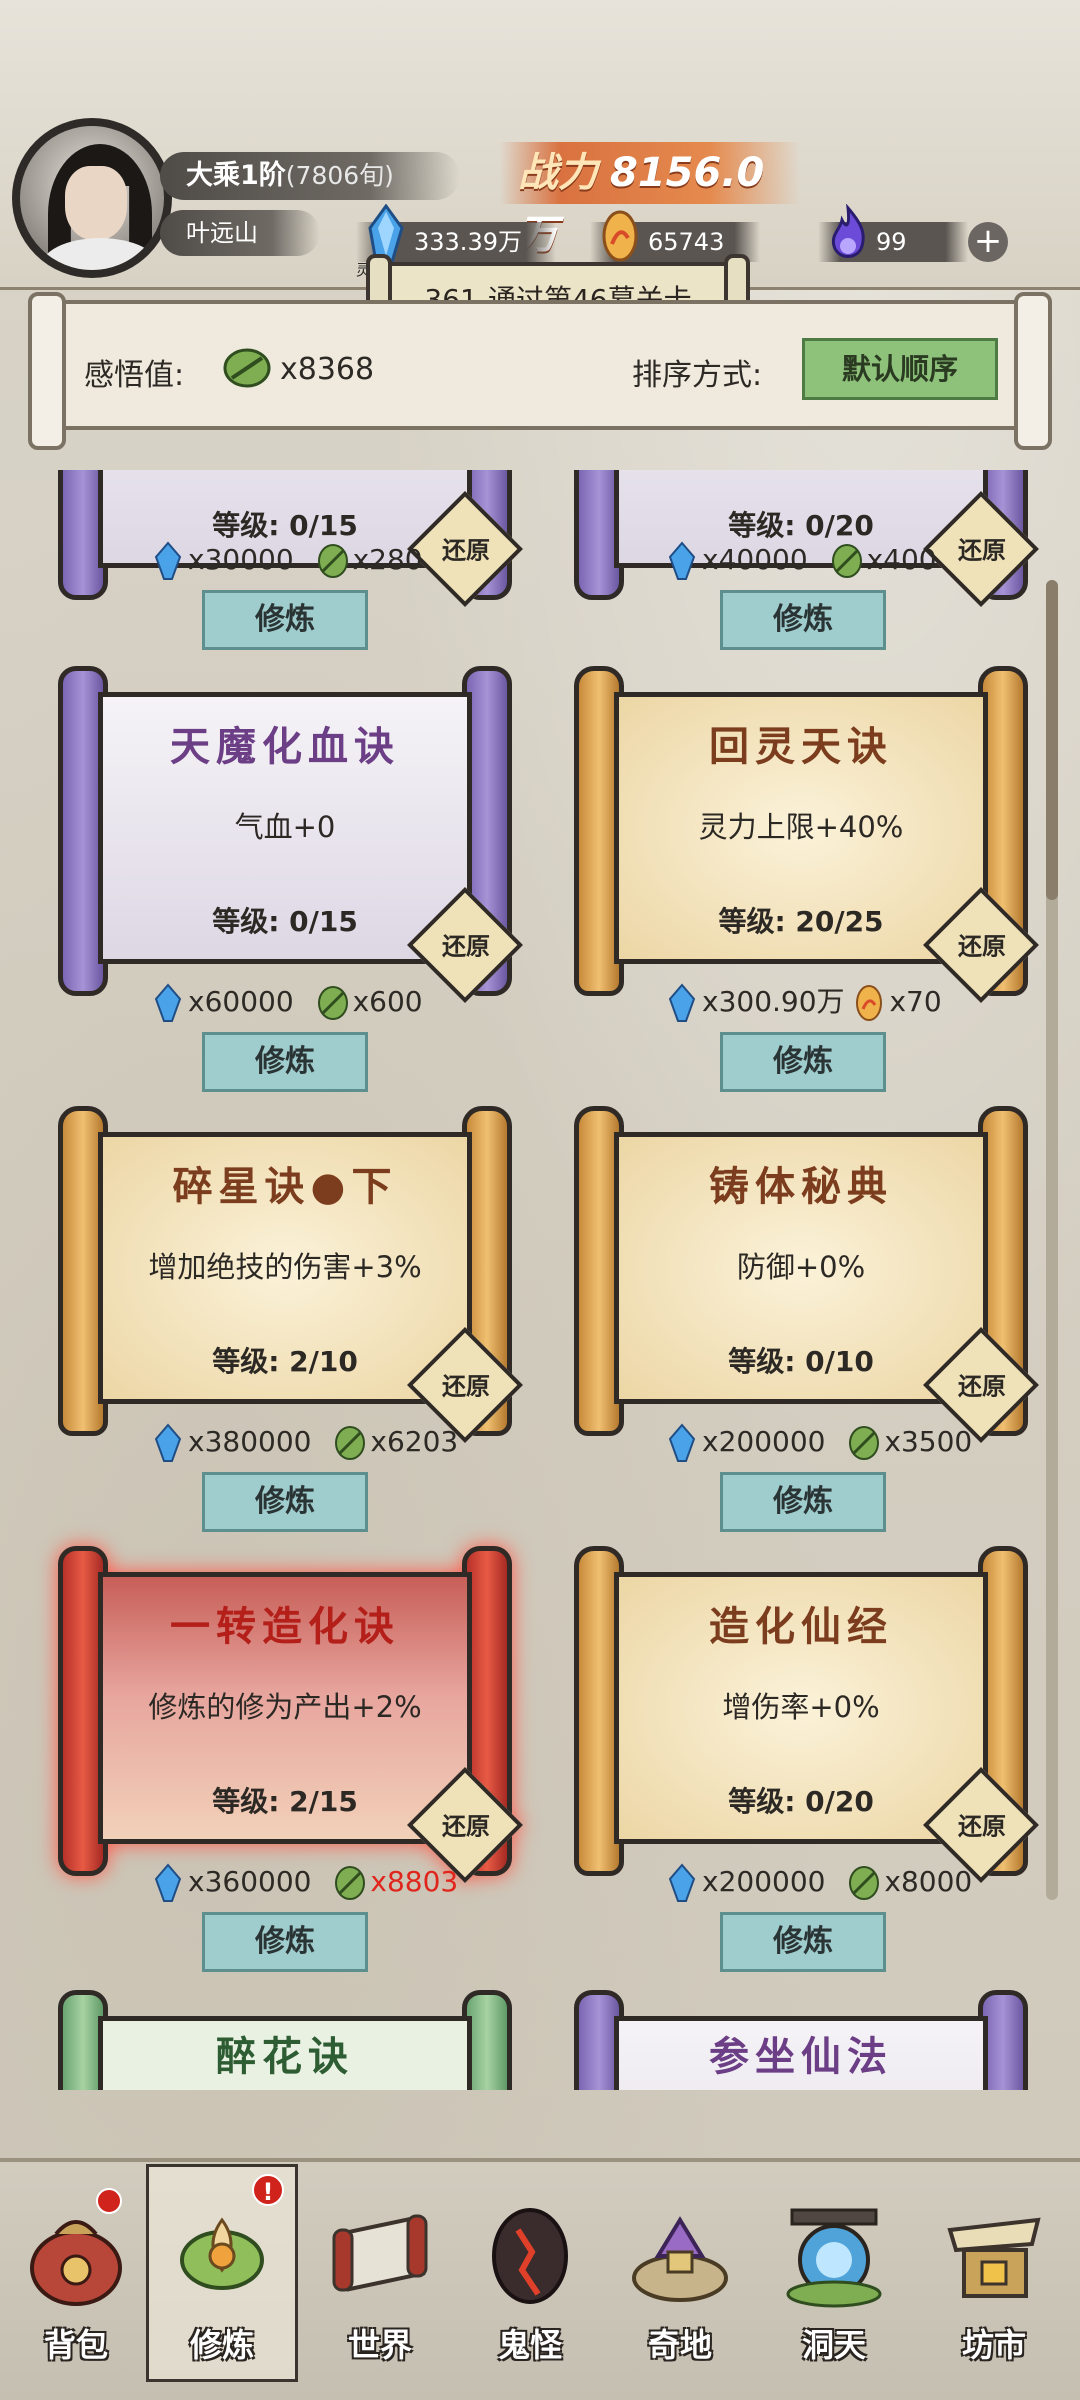 This screenshot has width=1080, height=2400. I want to click on card-title: 参坐仙法, so click(801, 2056).